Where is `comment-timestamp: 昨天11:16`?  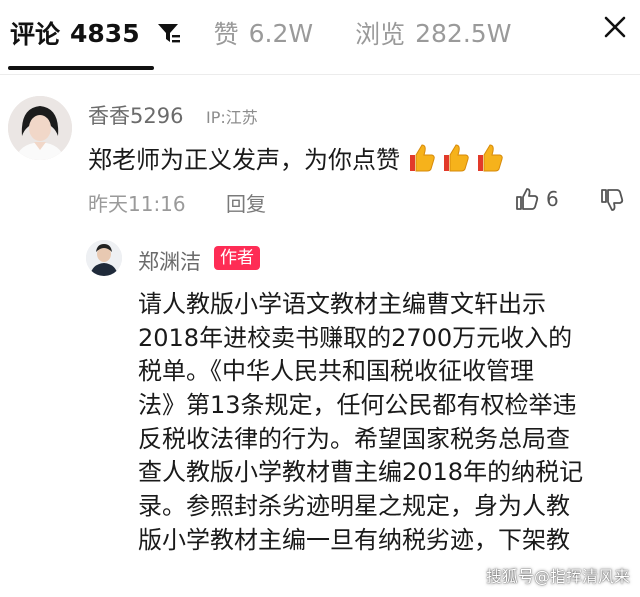
comment-timestamp: 昨天11:16 is located at coordinates (137, 204).